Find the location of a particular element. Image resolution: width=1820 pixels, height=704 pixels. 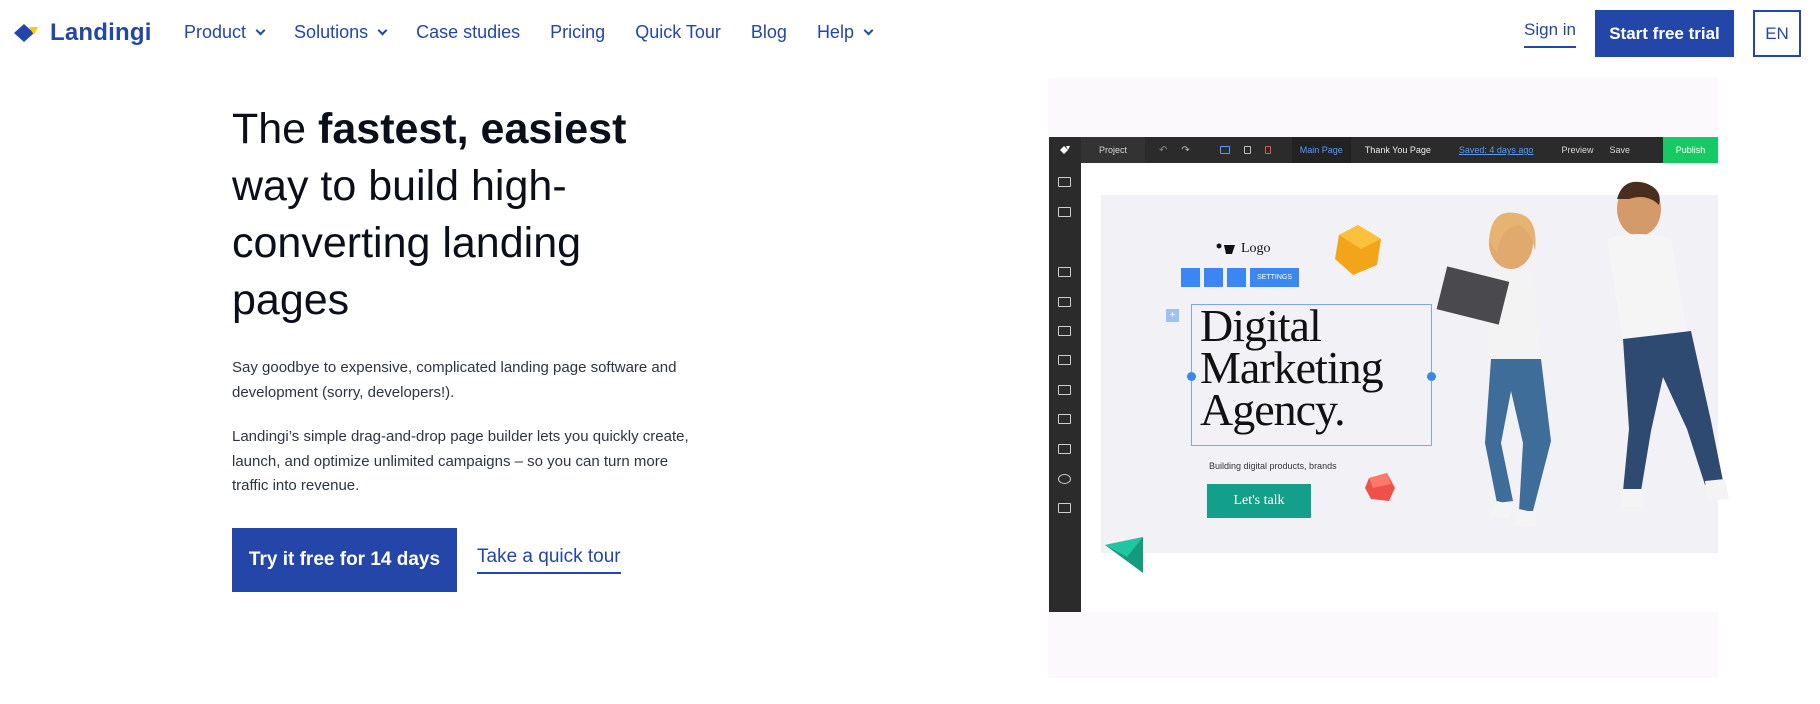

nav-item-label: Help is located at coordinates (835, 32).